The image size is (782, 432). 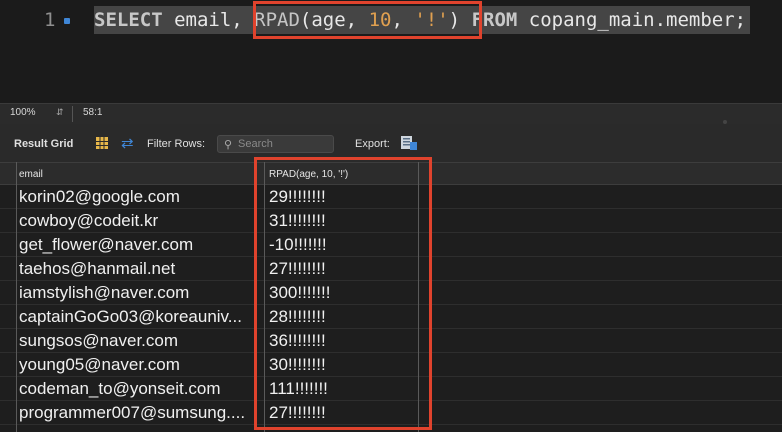 What do you see at coordinates (72, 114) in the screenshot?
I see `divider` at bounding box center [72, 114].